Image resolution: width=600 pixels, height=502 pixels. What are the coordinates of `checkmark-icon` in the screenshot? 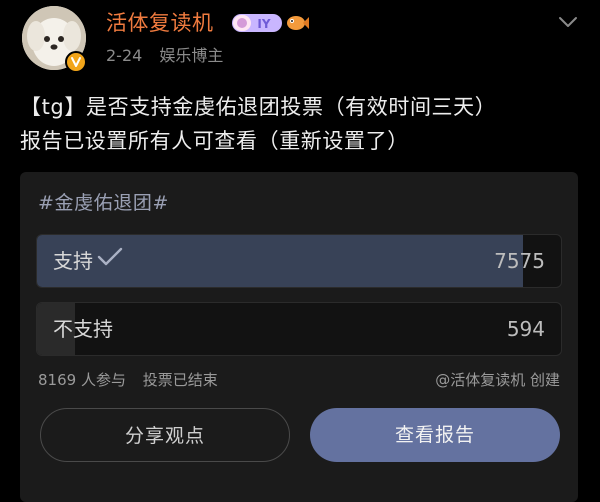 It's located at (110, 261).